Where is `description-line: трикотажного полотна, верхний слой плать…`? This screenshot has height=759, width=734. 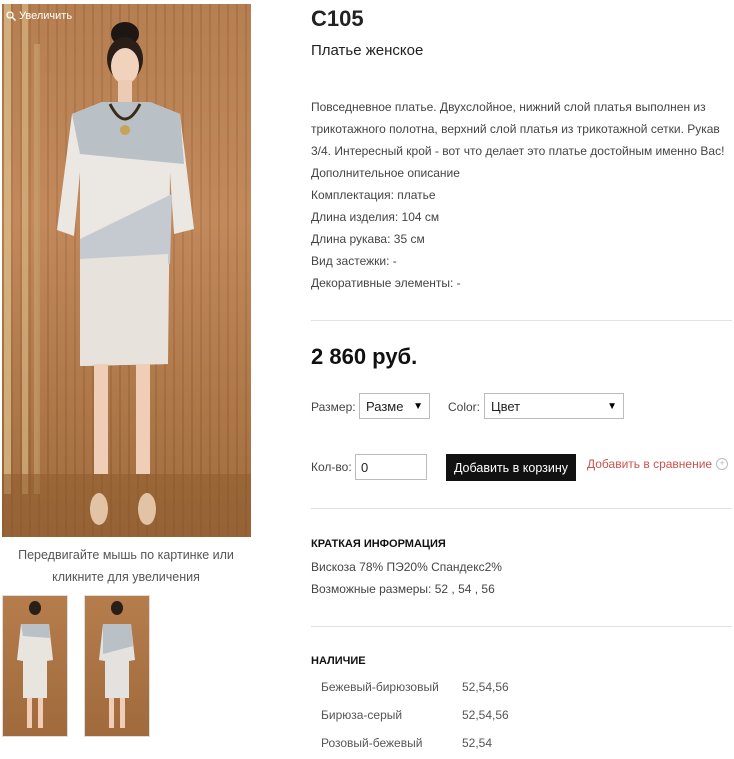
description-line: трикотажного полотна, верхний слой плать… is located at coordinates (515, 129).